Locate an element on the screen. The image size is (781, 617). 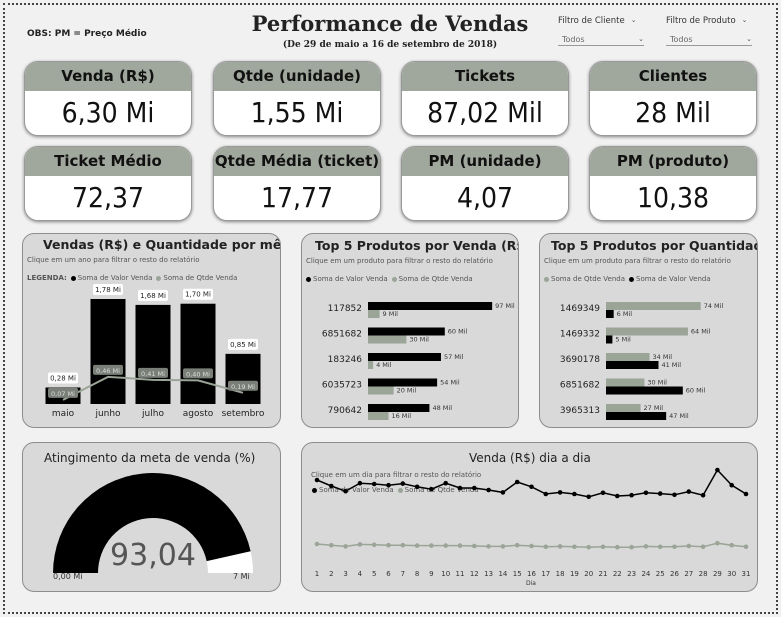
meta-gauge: 93,04 0,00 Mi 7 Mi is located at coordinates (152, 517).